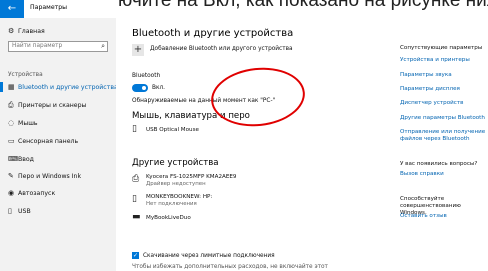 This screenshot has height=271, width=488. Describe the element at coordinates (1, 87) in the screenshot. I see `active-indicator` at that location.